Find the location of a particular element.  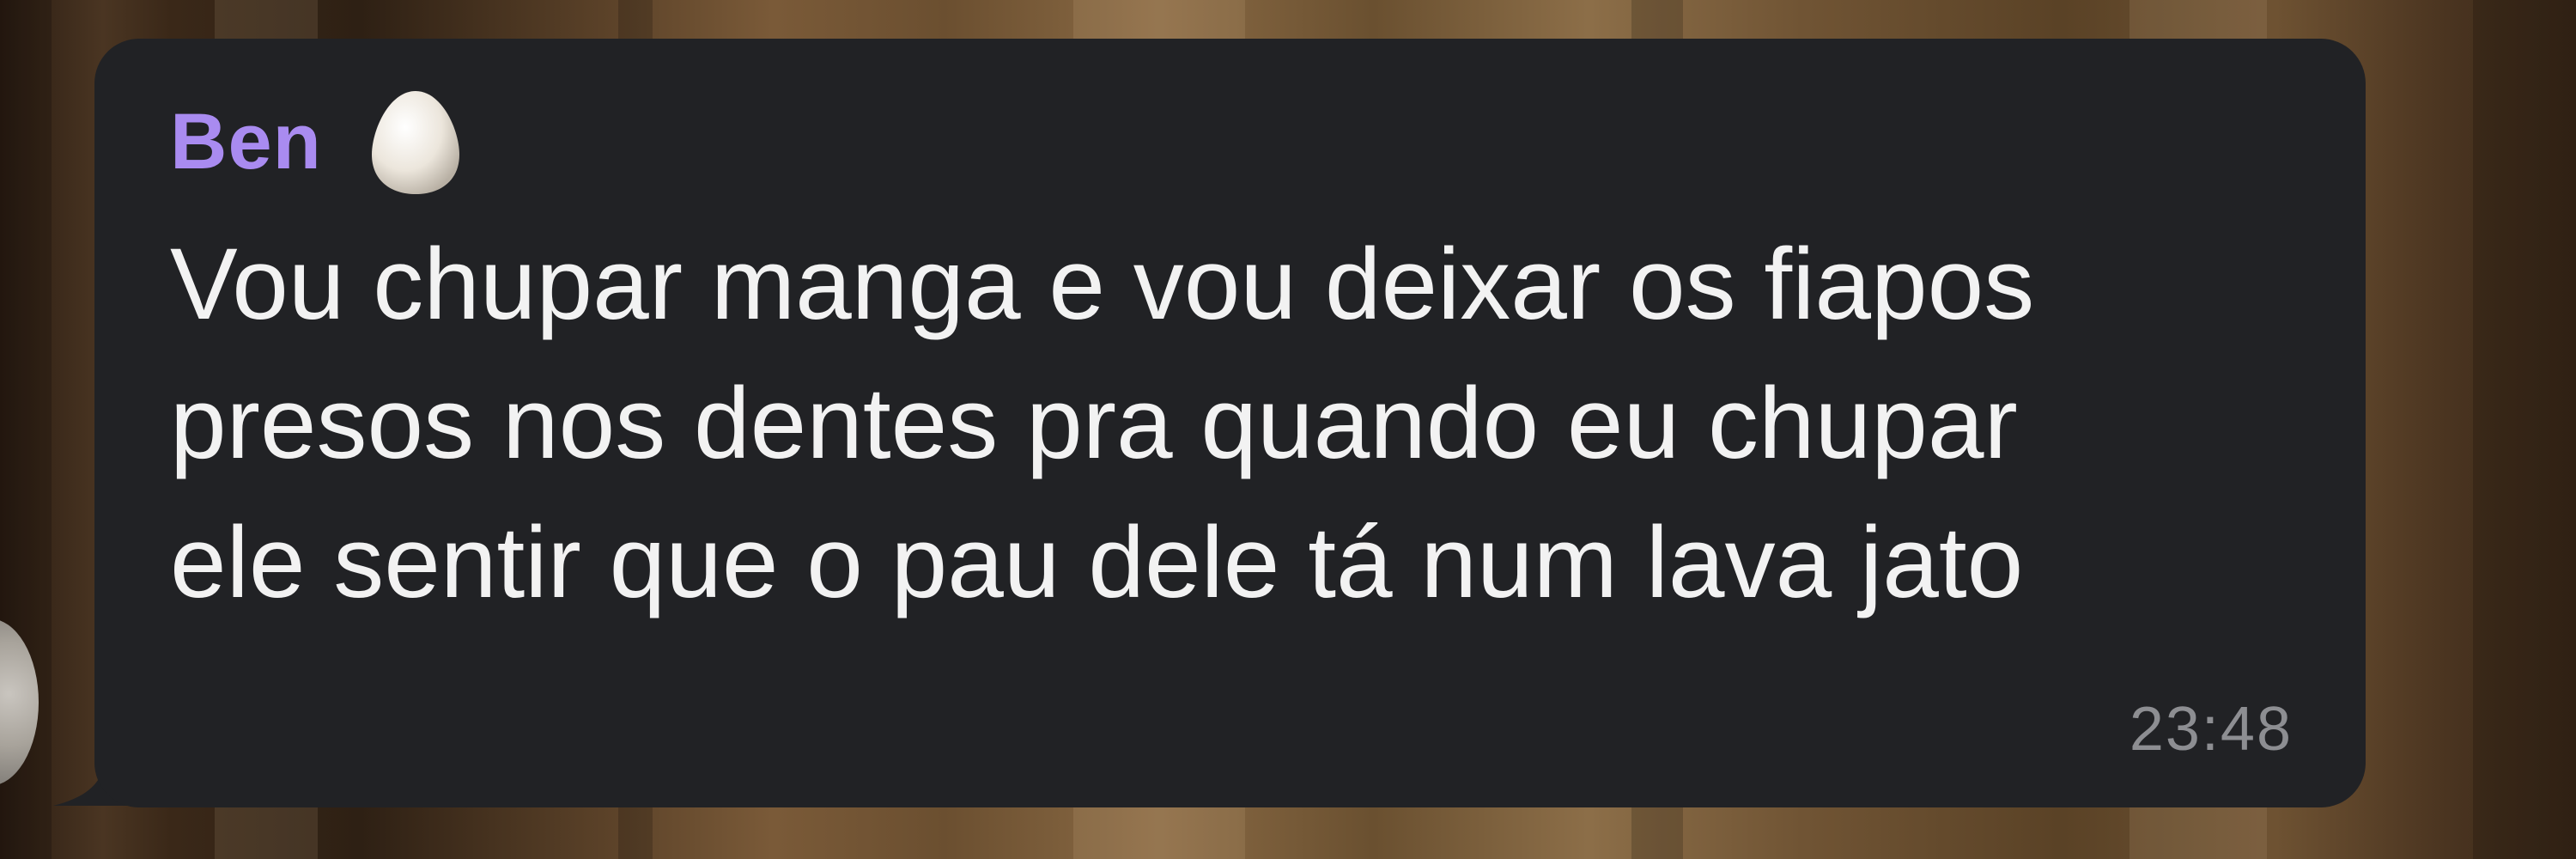

sender-header: Ben is located at coordinates (318, 142).